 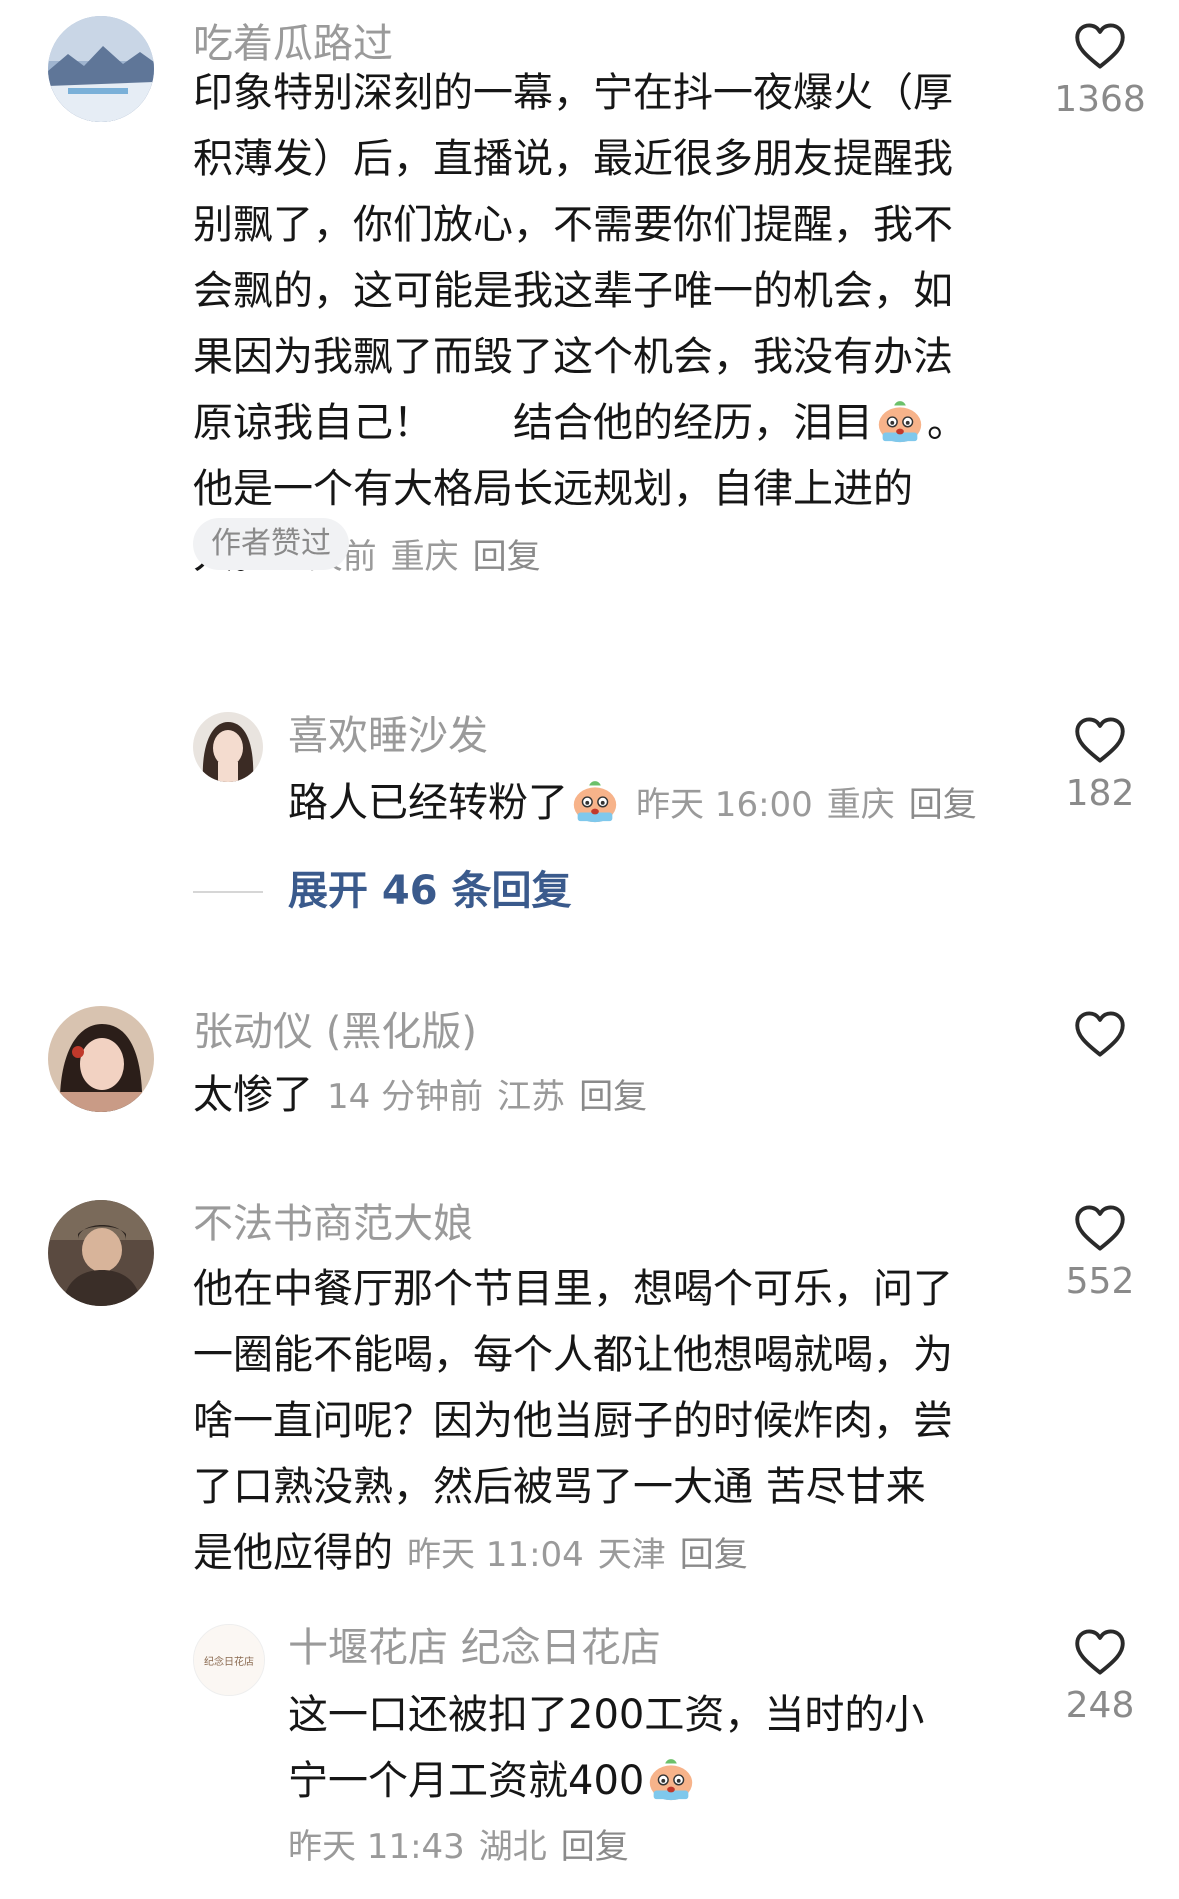 What do you see at coordinates (466, 1781) in the screenshot?
I see `reply-line-text: 宁一个月工资就400` at bounding box center [466, 1781].